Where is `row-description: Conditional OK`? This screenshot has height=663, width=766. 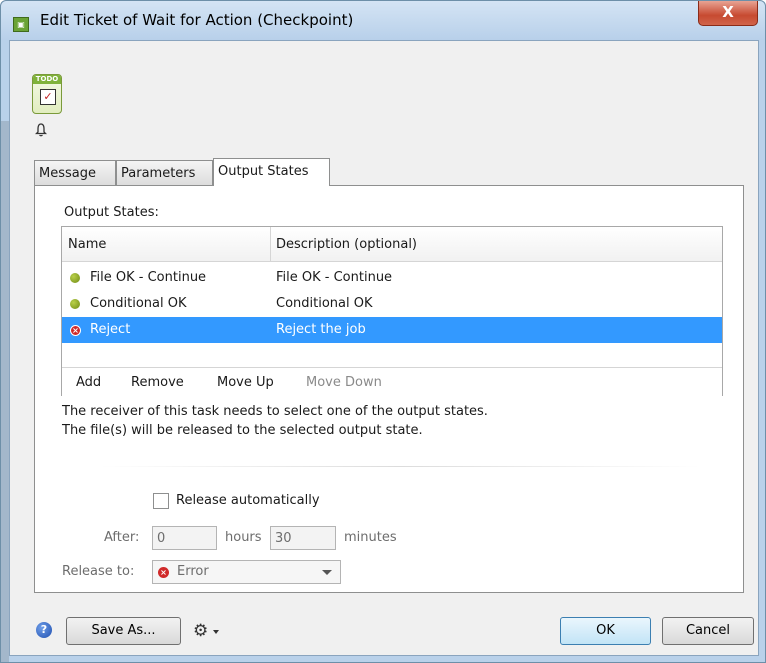
row-description: Conditional OK is located at coordinates (324, 303).